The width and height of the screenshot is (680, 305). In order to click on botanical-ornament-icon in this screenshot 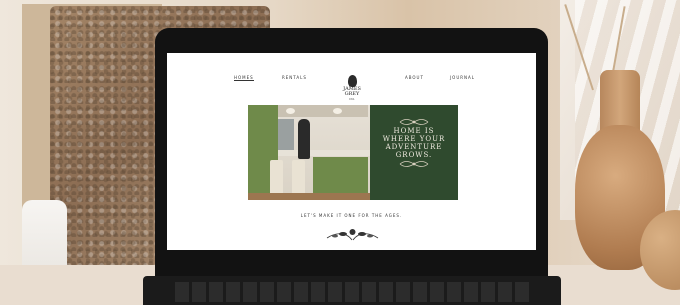, I will do `click(352, 235)`.